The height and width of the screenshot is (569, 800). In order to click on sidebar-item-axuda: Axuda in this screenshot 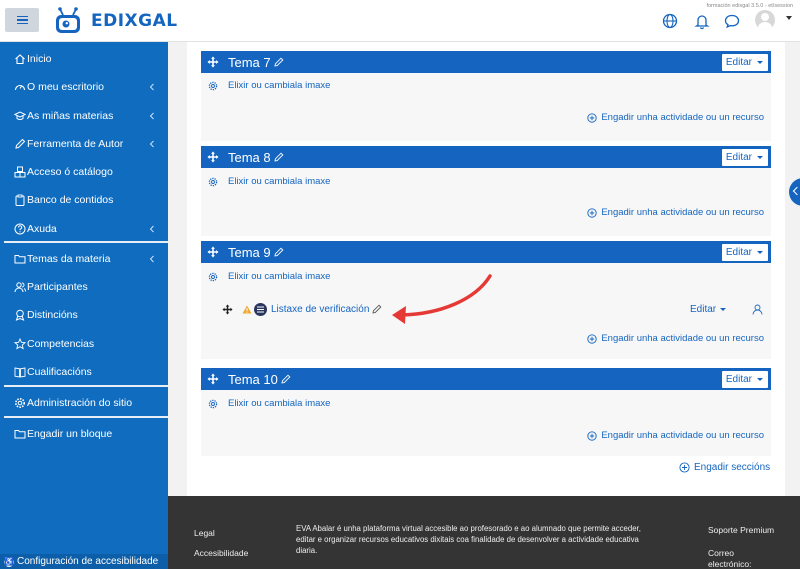, I will do `click(84, 229)`.